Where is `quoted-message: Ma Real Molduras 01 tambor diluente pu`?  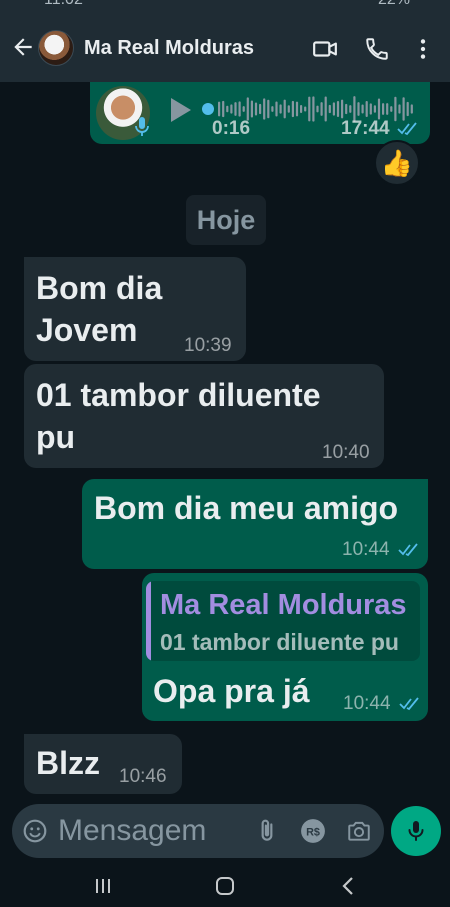 quoted-message: Ma Real Molduras 01 tambor diluente pu is located at coordinates (283, 621).